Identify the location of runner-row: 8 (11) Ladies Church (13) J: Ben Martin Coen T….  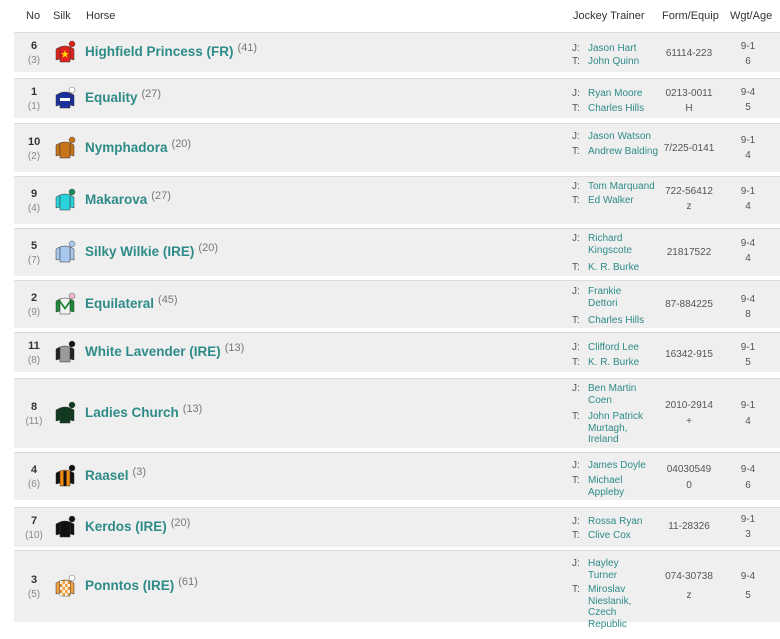
(397, 413).